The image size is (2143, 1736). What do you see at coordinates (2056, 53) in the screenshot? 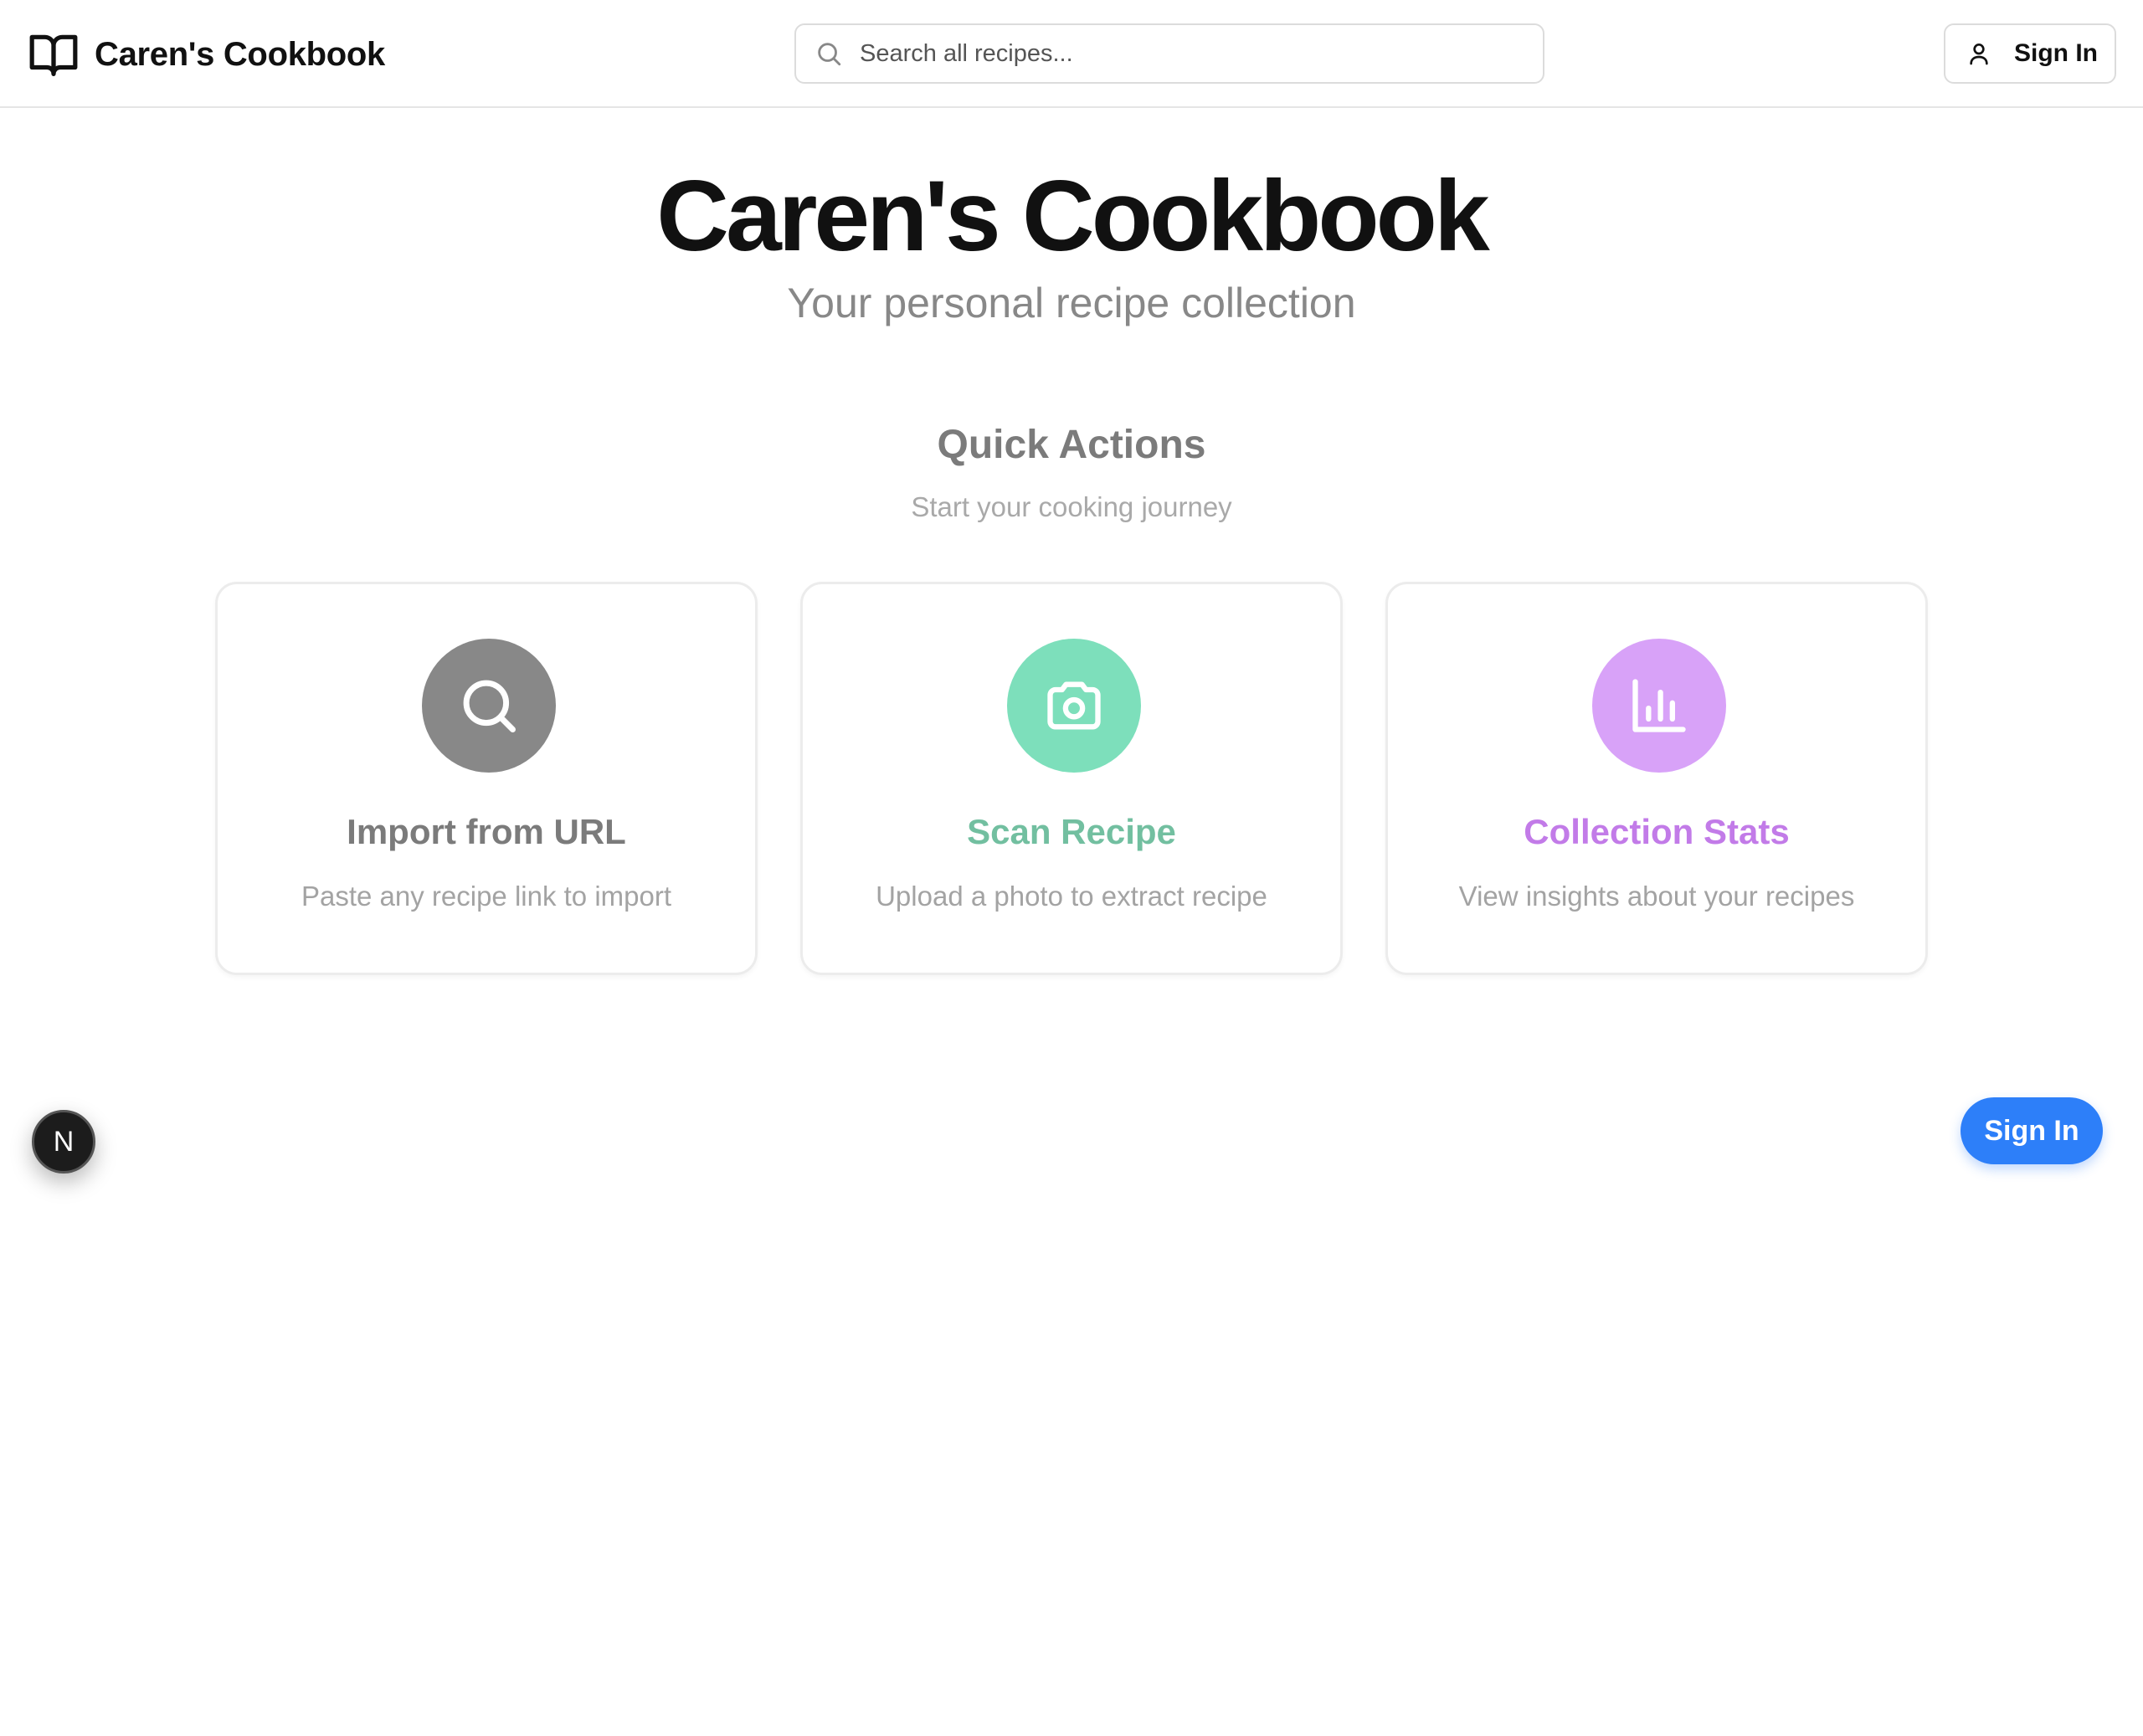
I see `sign-in-label: Sign In` at bounding box center [2056, 53].